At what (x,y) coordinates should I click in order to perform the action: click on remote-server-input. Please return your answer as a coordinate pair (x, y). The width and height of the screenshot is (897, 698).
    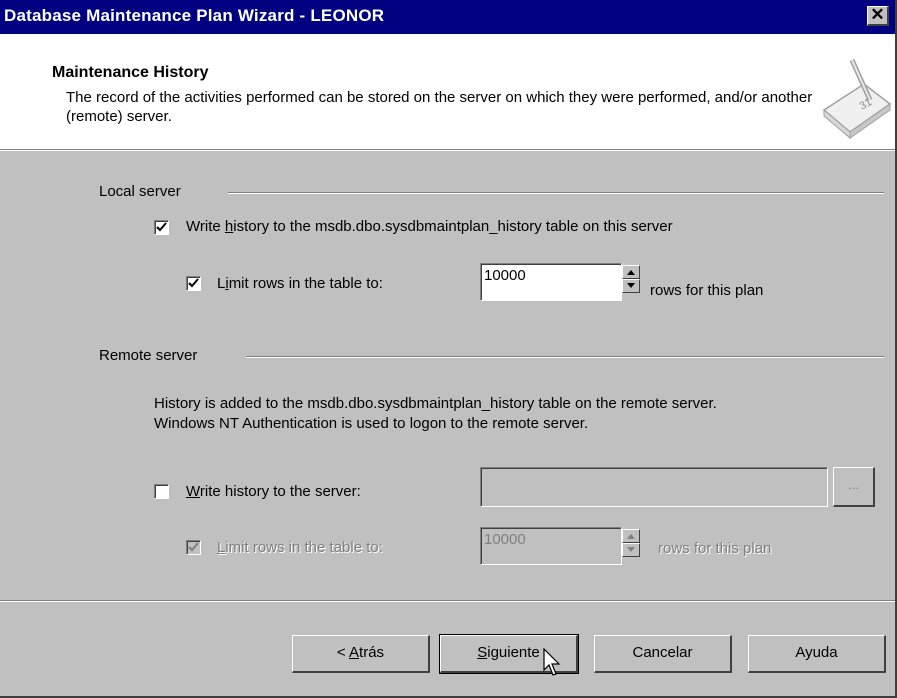
    Looking at the image, I should click on (654, 487).